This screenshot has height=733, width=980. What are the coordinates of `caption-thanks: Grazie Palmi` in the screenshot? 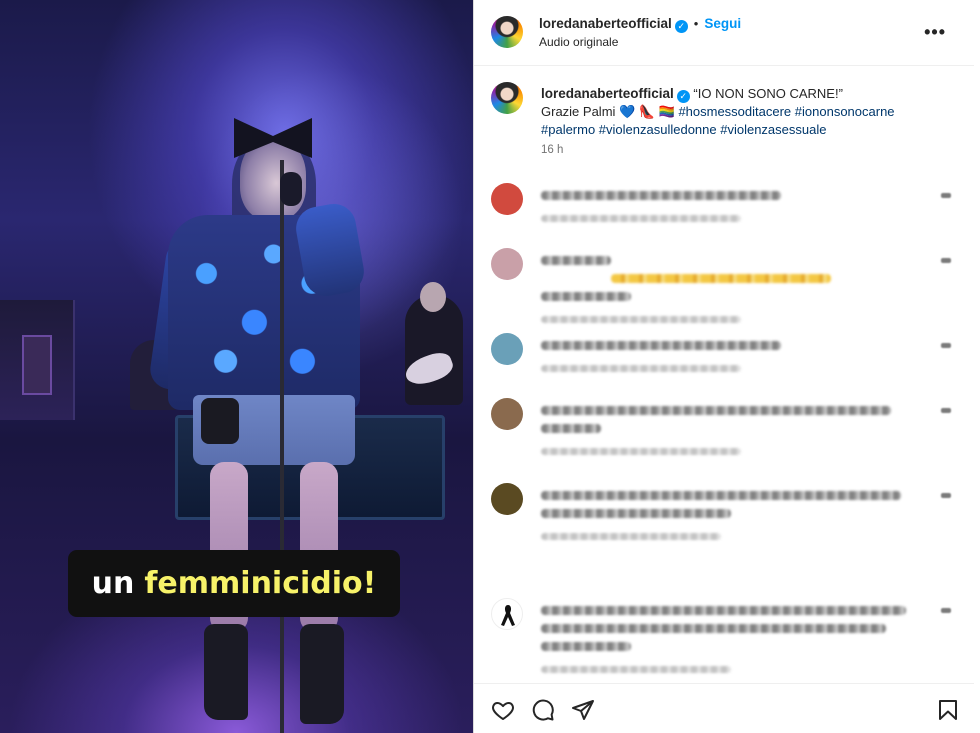 It's located at (580, 111).